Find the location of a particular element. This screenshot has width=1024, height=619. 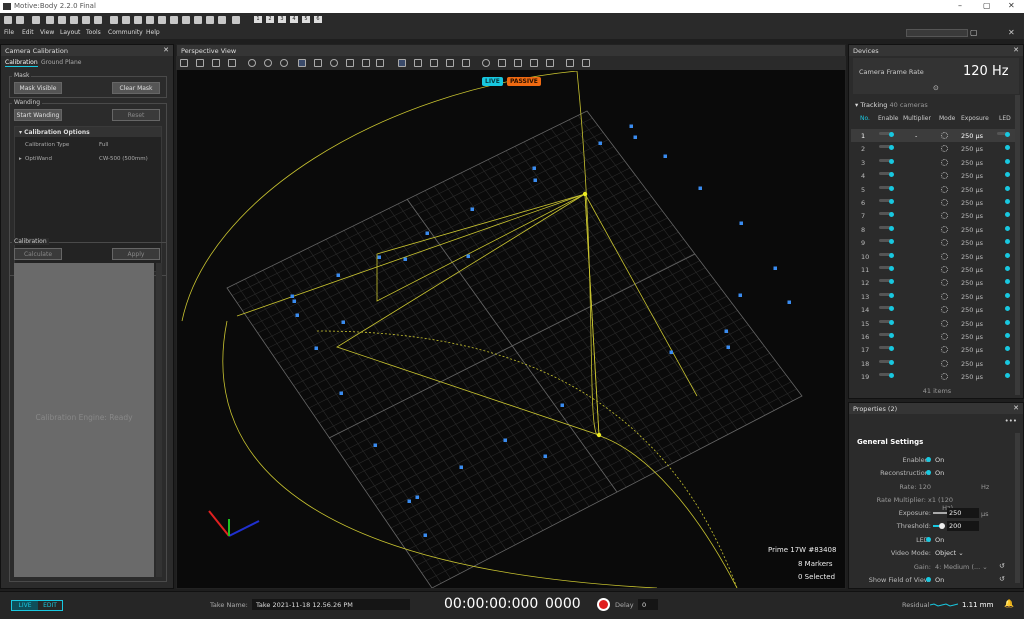

menu-edit: Edit is located at coordinates (28, 32).